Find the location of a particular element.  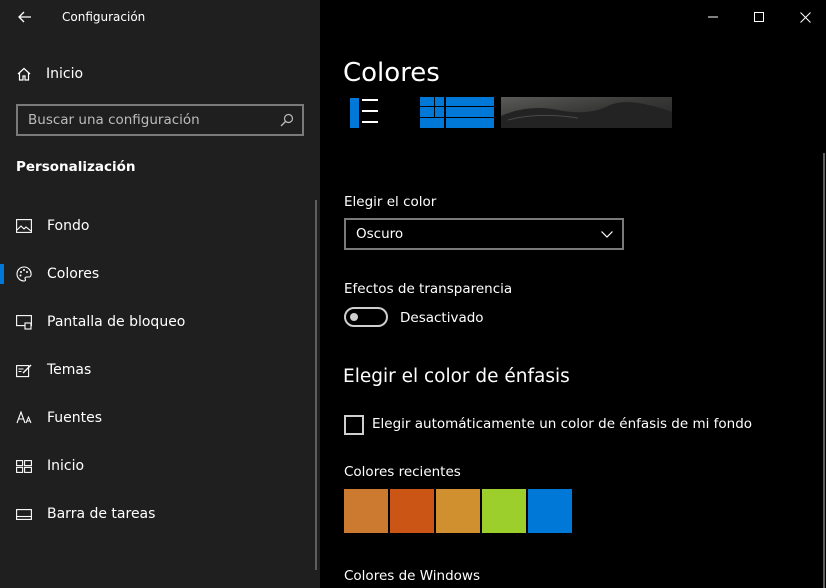

sidebar-item-label: Fuentes is located at coordinates (75, 418).